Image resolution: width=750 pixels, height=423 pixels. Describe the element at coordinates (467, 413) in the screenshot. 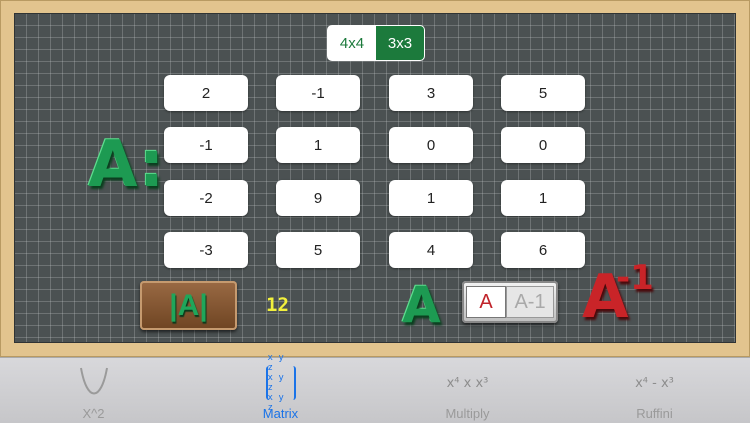

I see `tab-label: Multiply` at that location.